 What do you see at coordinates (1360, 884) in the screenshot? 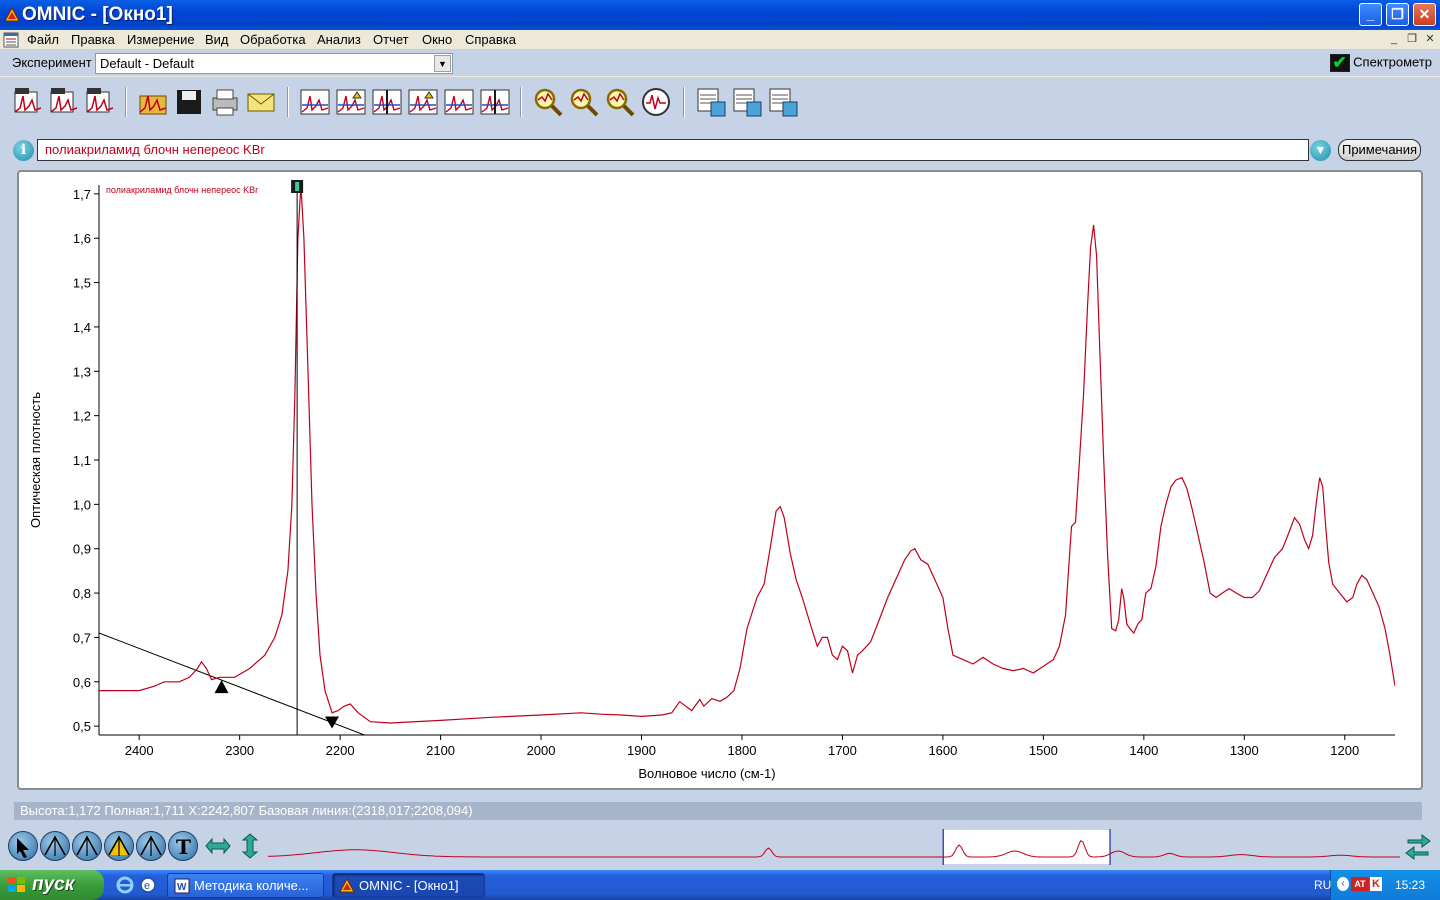
I see `antivirus-icon: AT` at bounding box center [1360, 884].